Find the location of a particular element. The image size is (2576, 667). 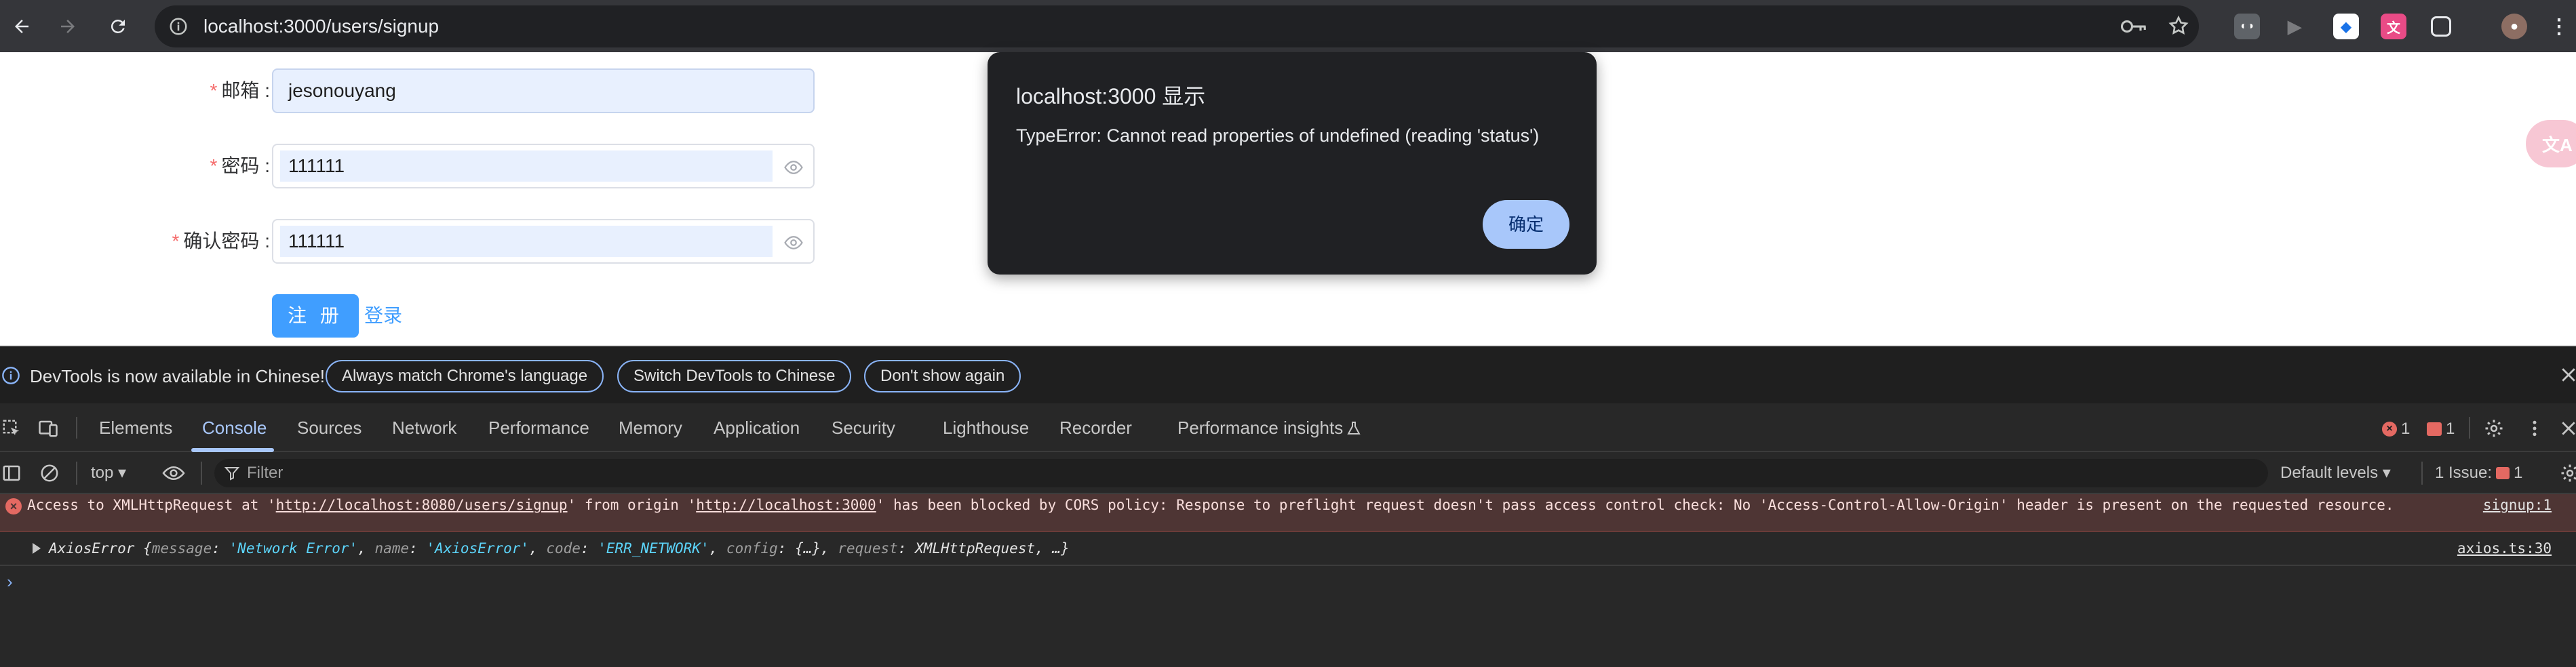

gear-icon is located at coordinates (2494, 428).